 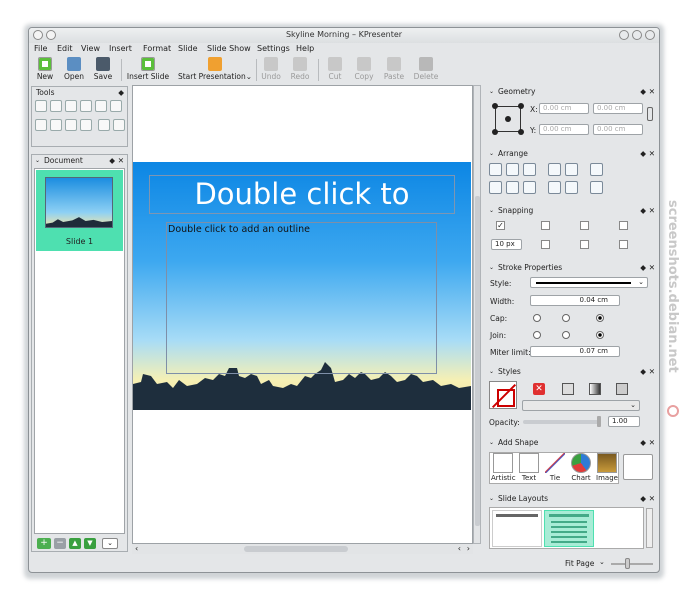 I want to click on artistic-text-shape: Artistic, so click(x=503, y=467).